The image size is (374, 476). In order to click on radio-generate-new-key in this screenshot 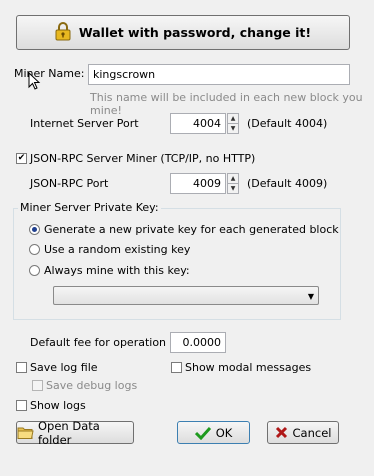, I will do `click(34, 229)`.